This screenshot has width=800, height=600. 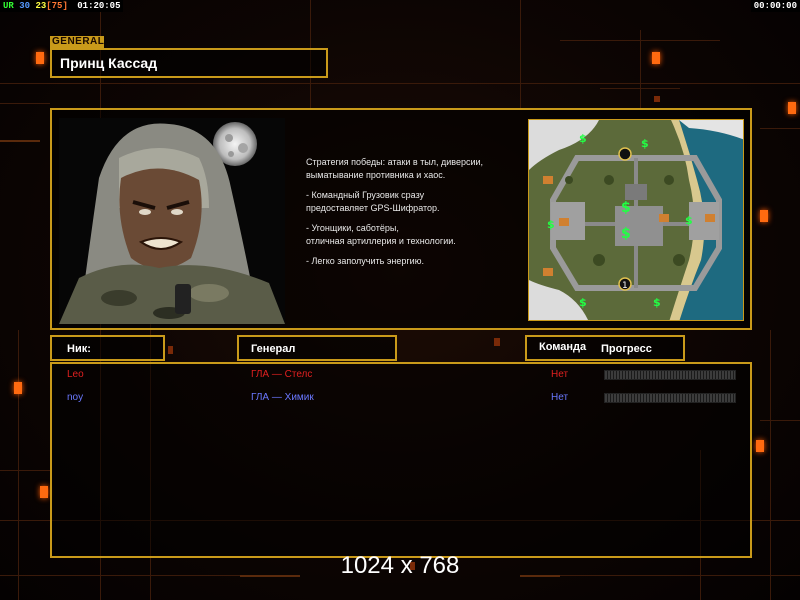 I want to click on hud-elapsed-time: 01:20:05, so click(x=99, y=6).